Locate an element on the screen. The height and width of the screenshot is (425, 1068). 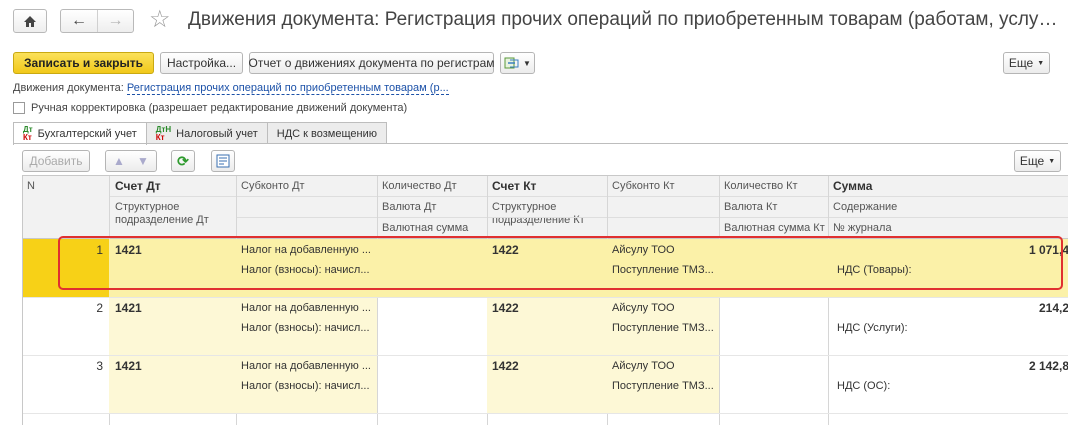
report-button: Отчет о движениях документа по регистрам is located at coordinates (372, 63).